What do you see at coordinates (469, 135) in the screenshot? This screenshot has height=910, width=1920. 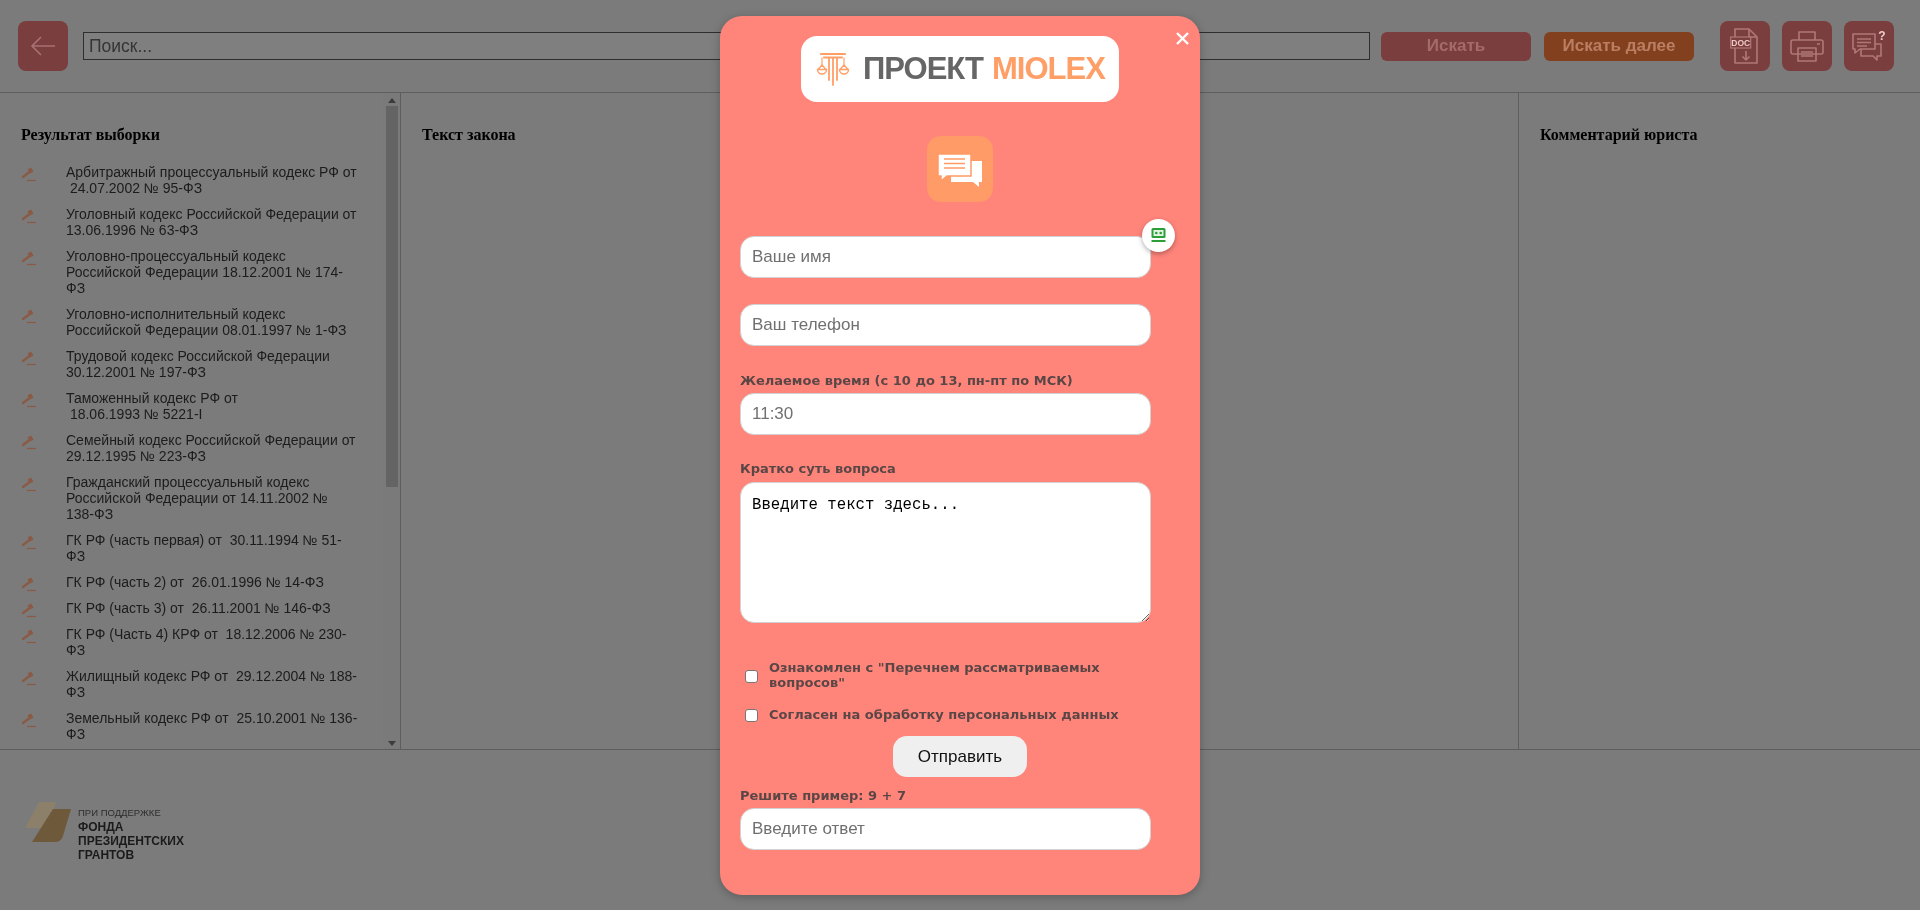 I see `panel-title: Текст закона` at bounding box center [469, 135].